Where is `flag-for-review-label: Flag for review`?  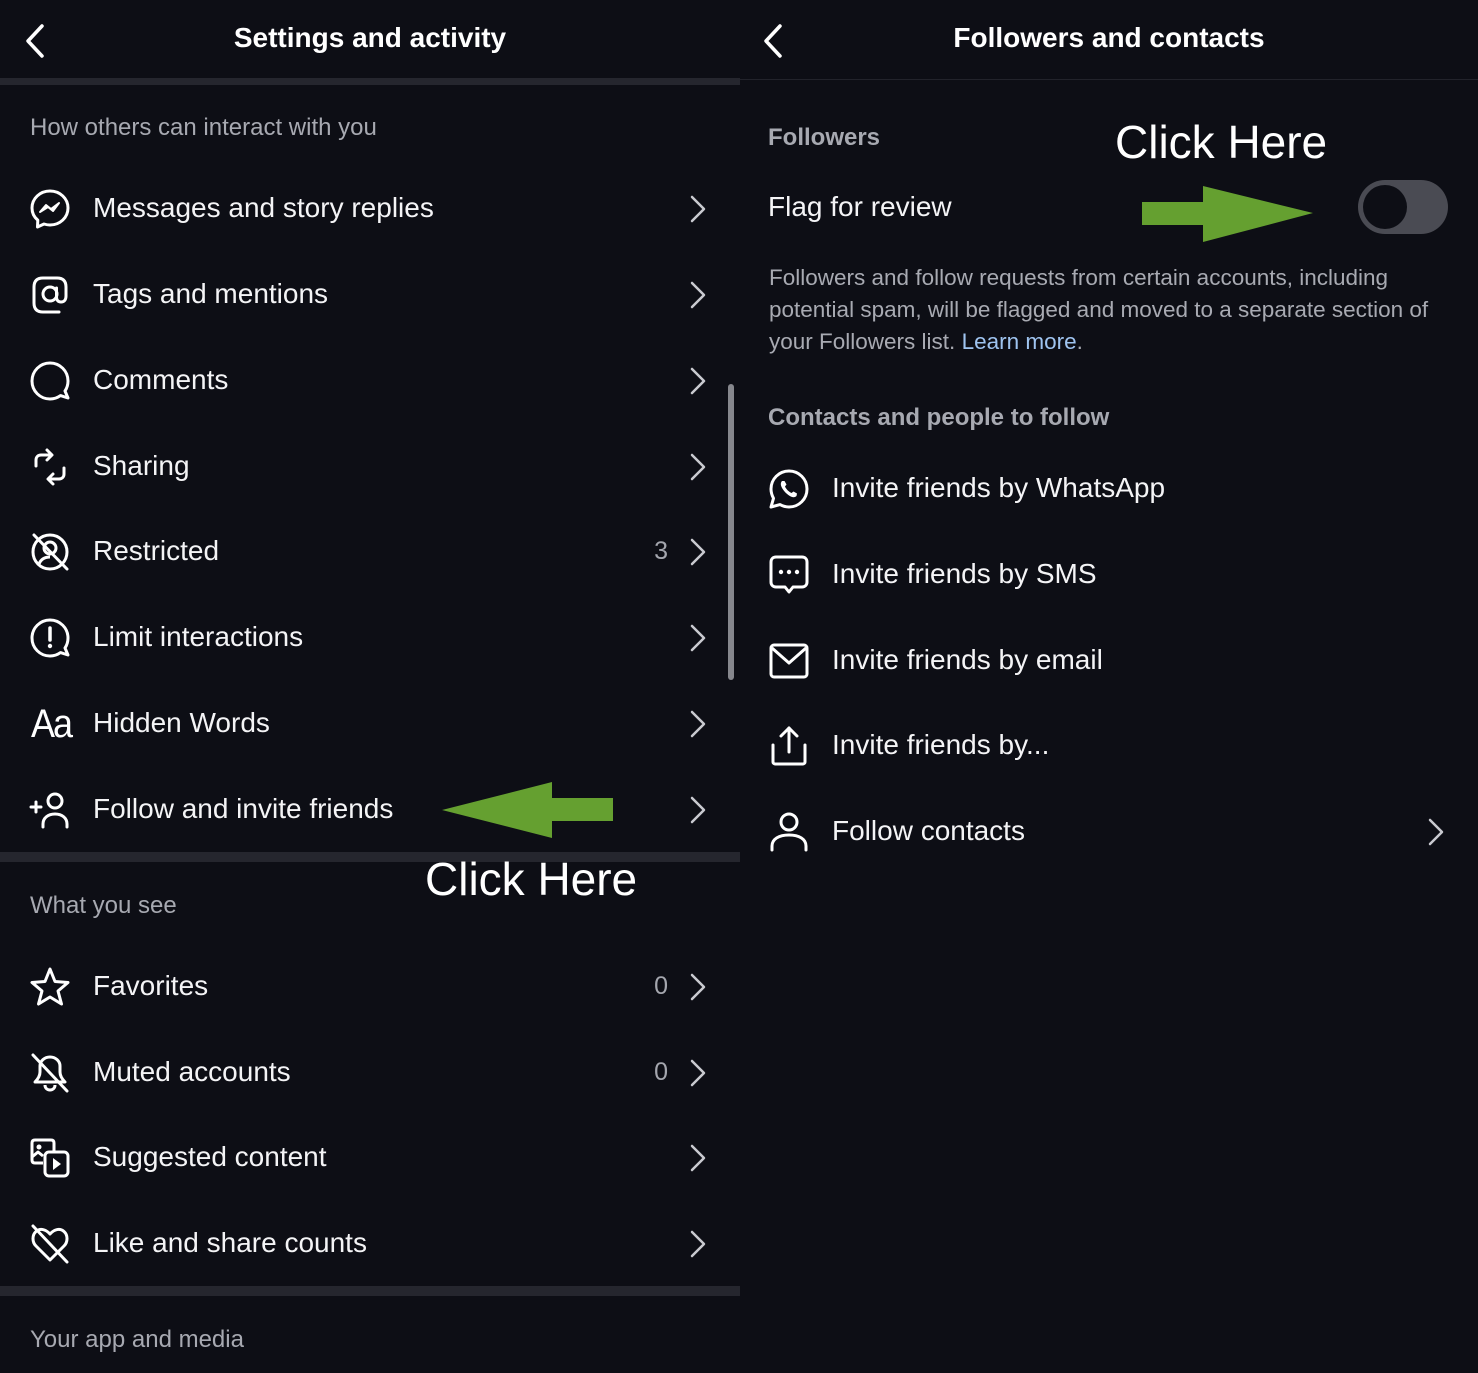 flag-for-review-label: Flag for review is located at coordinates (860, 206).